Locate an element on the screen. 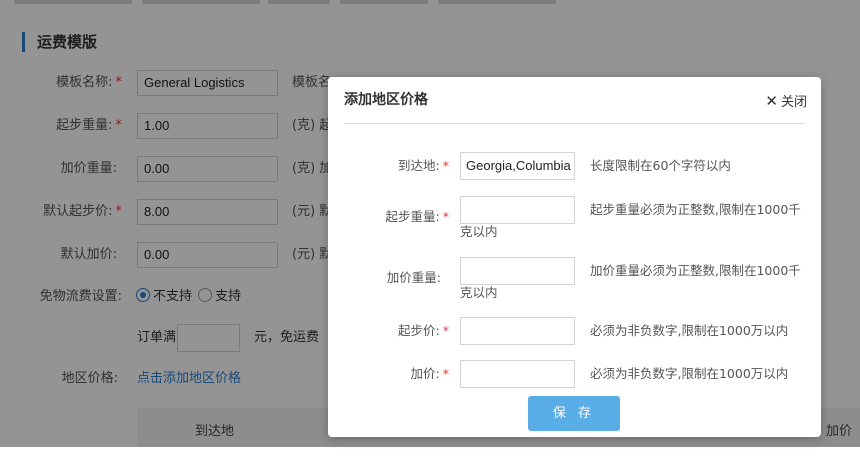 The height and width of the screenshot is (456, 860). add-price-dialog-label: 加价: * is located at coordinates (429, 373).